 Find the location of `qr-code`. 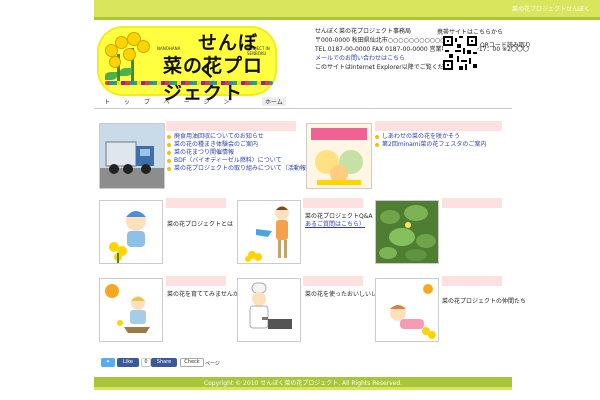

qr-code is located at coordinates (460, 53).